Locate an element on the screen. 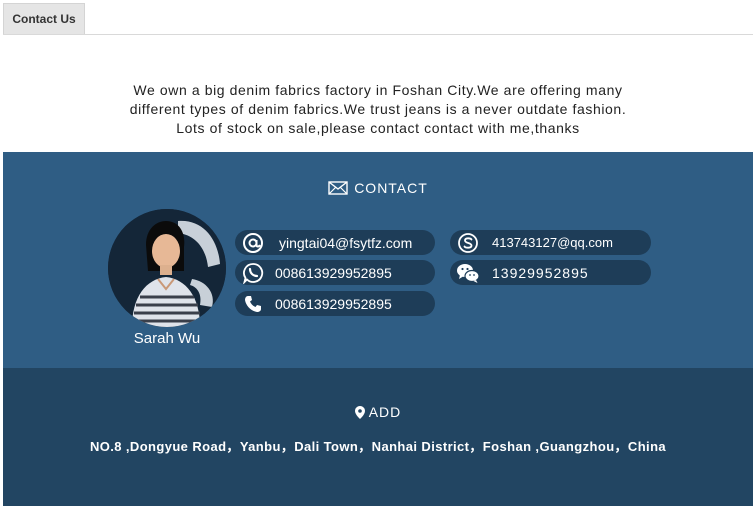 The image size is (756, 509). tab-contact-us: Contact Us is located at coordinates (44, 18).